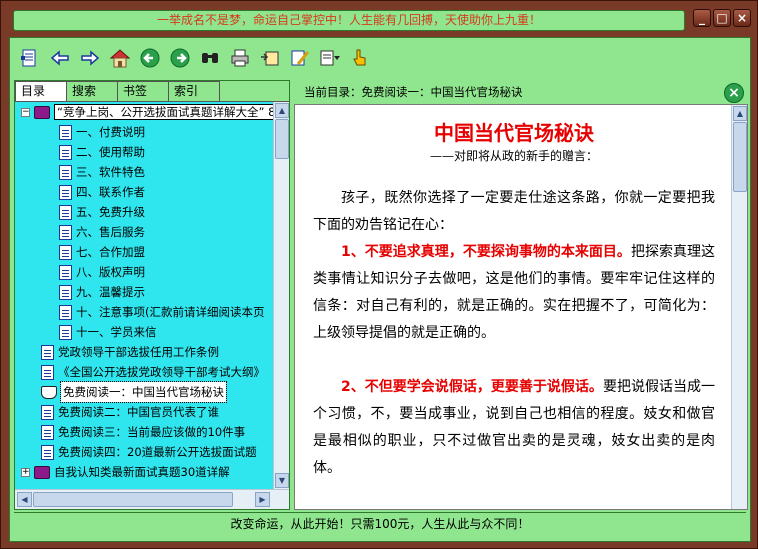  I want to click on tree-horizontal-scrollbar: ◀ ▶, so click(152, 499).